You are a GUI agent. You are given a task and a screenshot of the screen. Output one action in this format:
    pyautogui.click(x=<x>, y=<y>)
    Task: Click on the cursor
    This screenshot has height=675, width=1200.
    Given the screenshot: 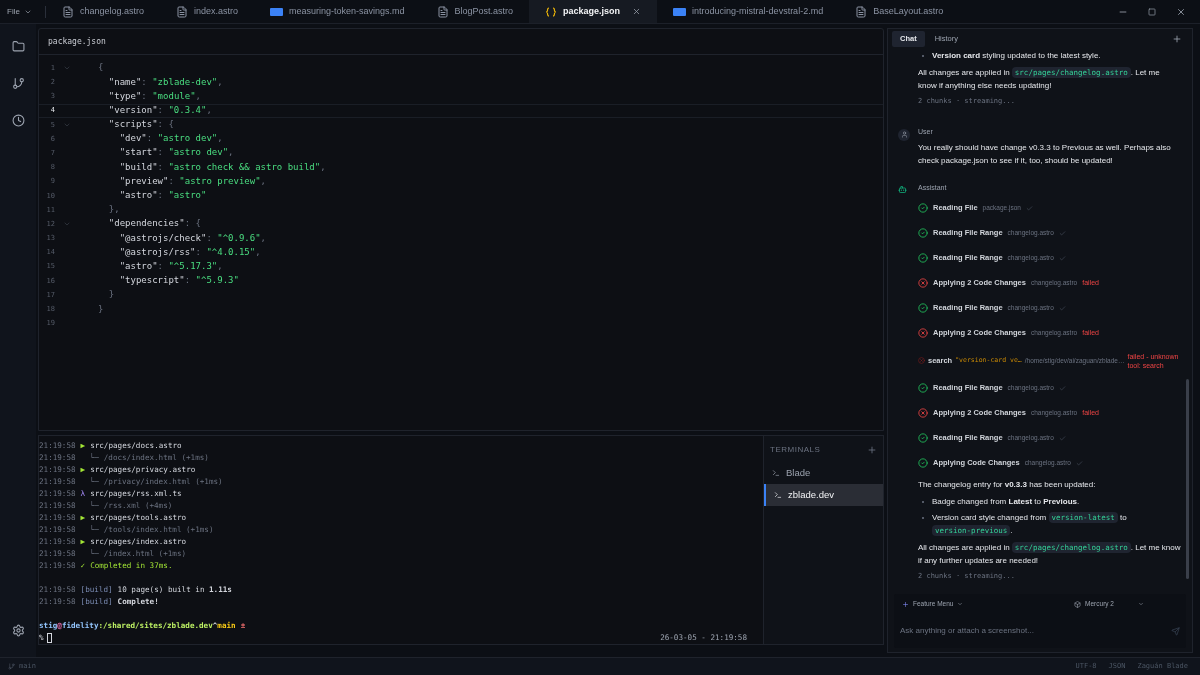 What is the action you would take?
    pyautogui.click(x=49, y=638)
    